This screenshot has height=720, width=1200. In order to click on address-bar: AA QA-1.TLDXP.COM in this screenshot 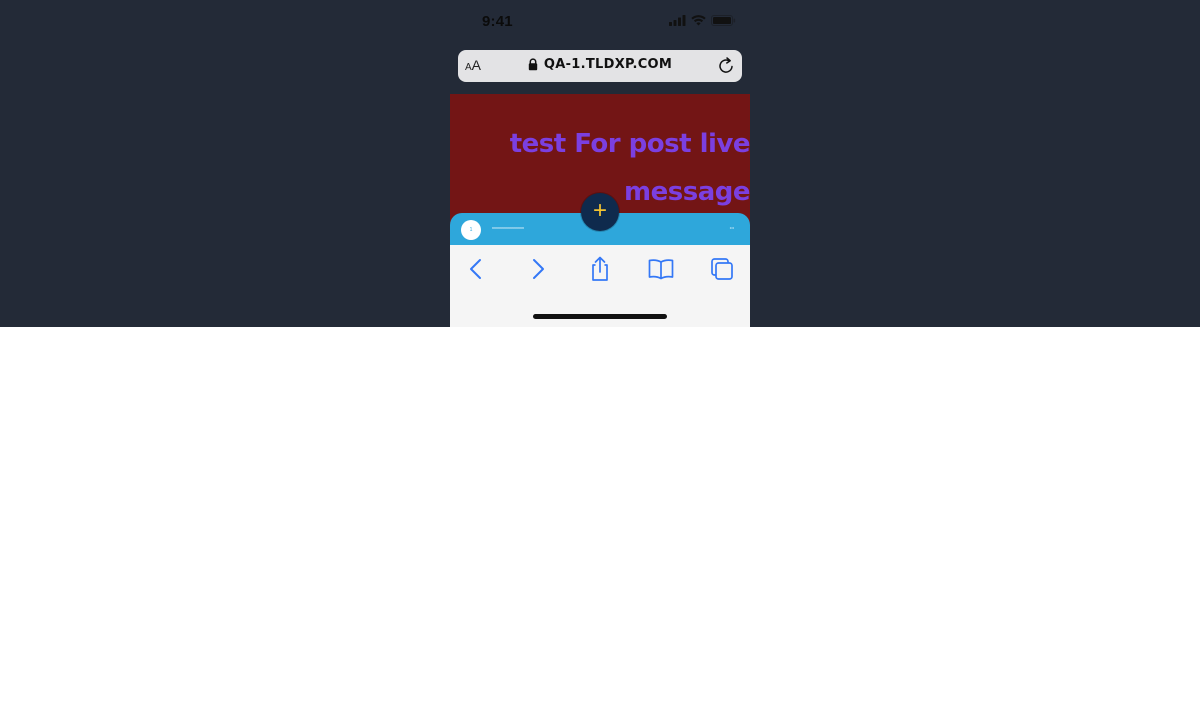, I will do `click(600, 66)`.